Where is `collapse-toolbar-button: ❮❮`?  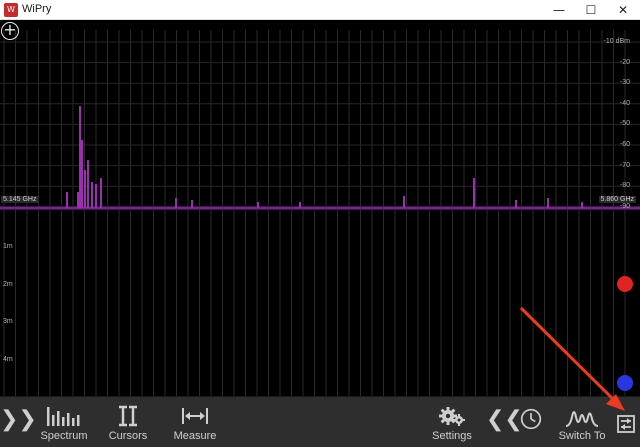
collapse-toolbar-button: ❮❮ is located at coordinates (504, 422).